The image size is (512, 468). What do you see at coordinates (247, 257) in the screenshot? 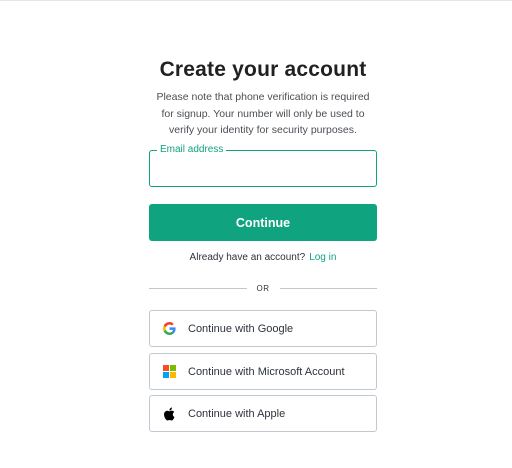
I see `login-prompt-text: Already have an account?` at bounding box center [247, 257].